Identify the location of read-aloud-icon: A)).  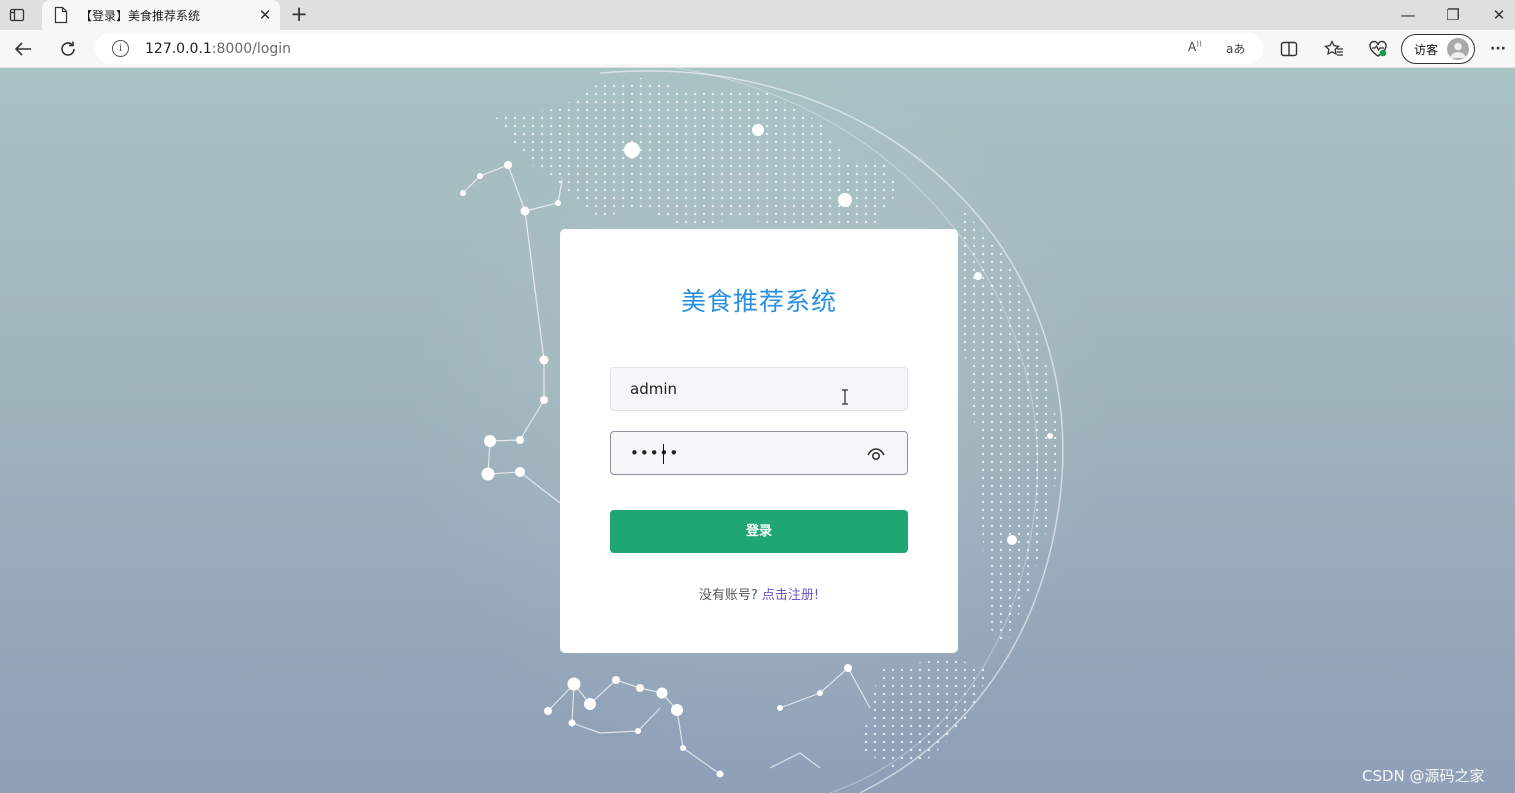
(1195, 47).